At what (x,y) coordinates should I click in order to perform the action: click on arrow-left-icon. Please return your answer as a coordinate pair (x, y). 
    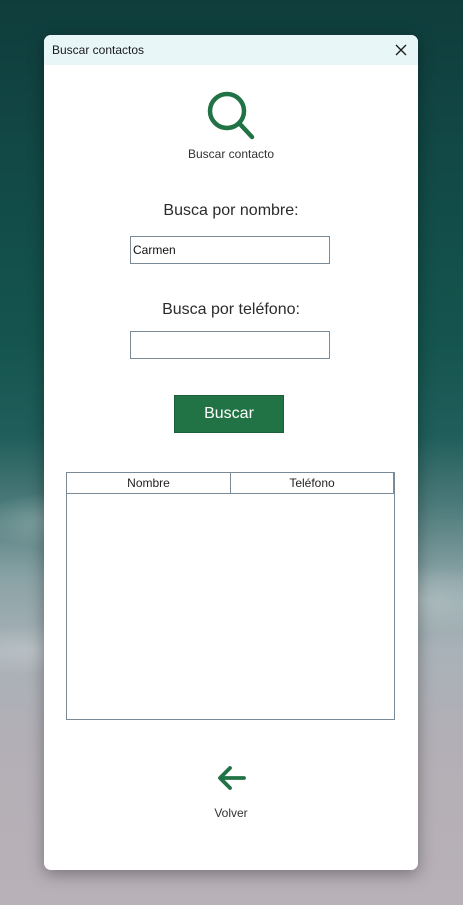
    Looking at the image, I should click on (232, 778).